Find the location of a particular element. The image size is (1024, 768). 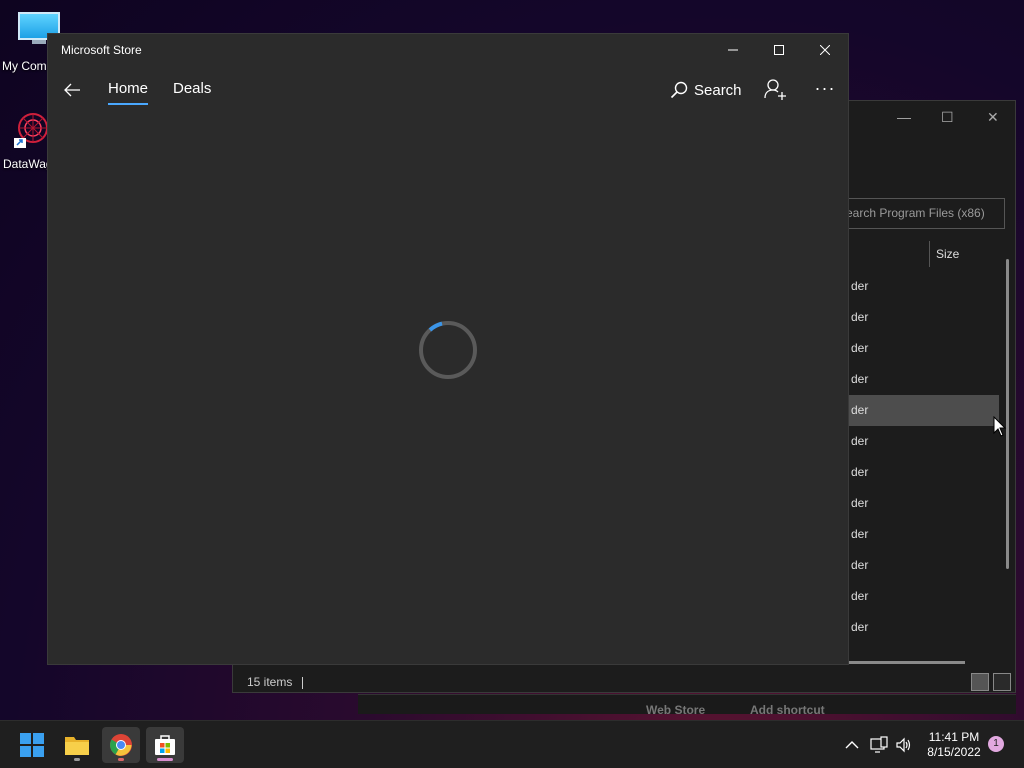

search-icon is located at coordinates (679, 90).